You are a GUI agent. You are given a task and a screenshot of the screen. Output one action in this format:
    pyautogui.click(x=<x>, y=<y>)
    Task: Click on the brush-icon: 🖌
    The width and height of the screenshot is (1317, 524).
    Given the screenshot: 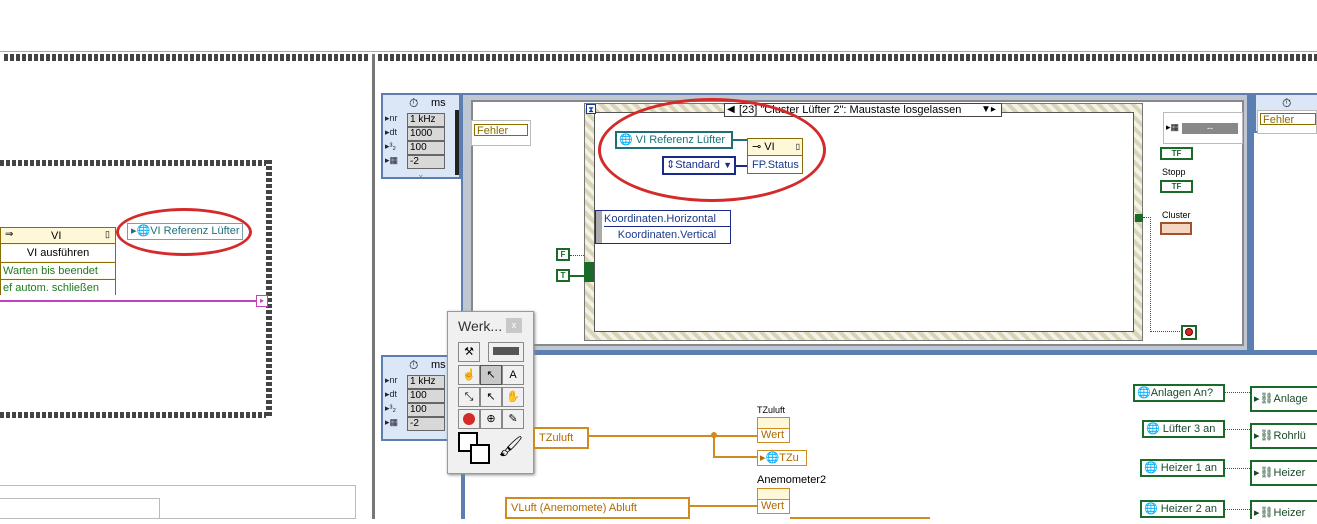 What is the action you would take?
    pyautogui.click(x=510, y=446)
    